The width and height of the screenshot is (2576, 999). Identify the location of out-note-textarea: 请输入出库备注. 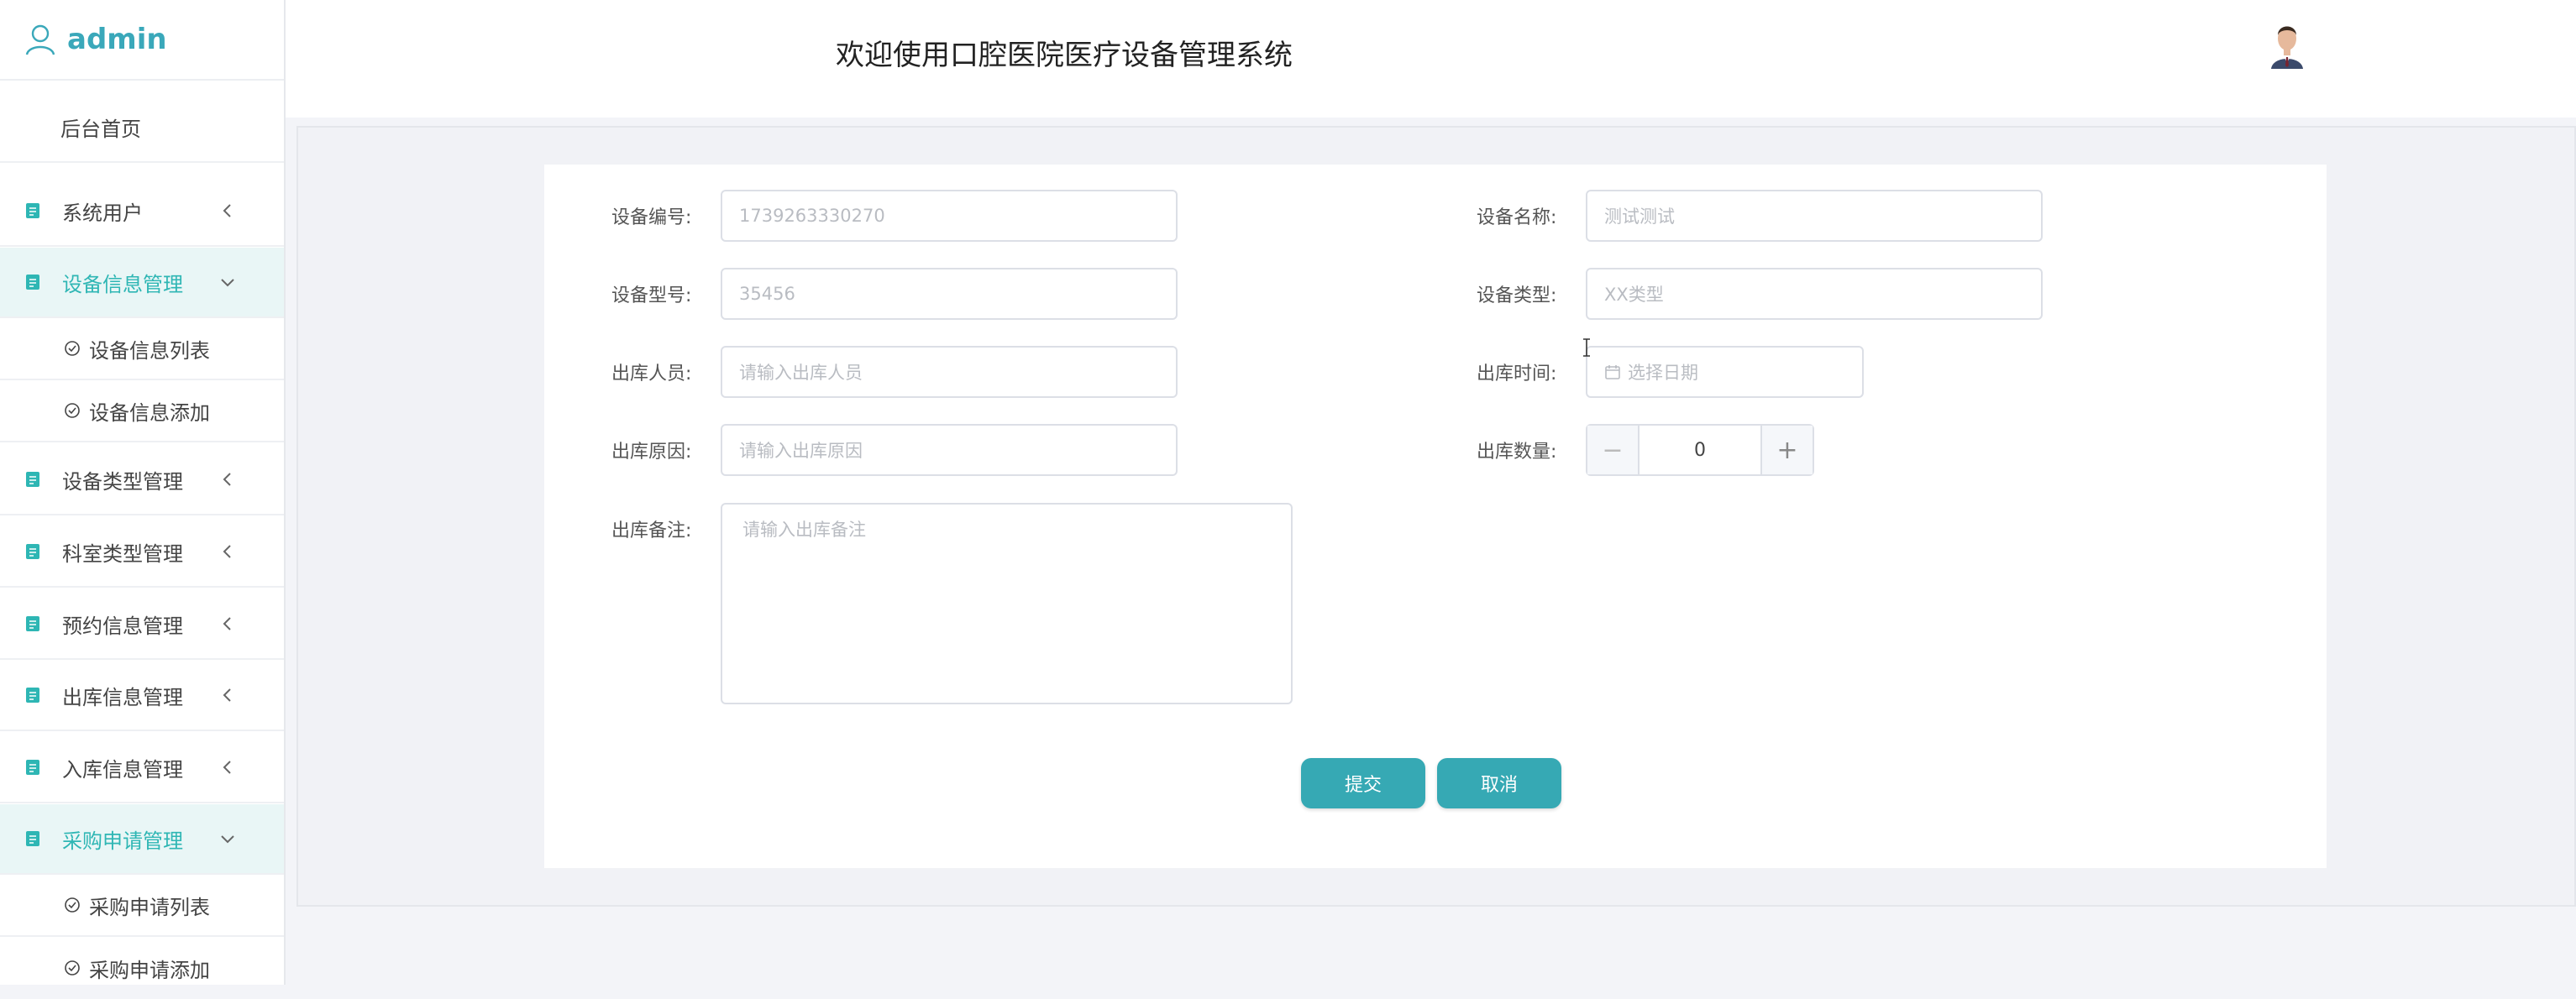
(1007, 603).